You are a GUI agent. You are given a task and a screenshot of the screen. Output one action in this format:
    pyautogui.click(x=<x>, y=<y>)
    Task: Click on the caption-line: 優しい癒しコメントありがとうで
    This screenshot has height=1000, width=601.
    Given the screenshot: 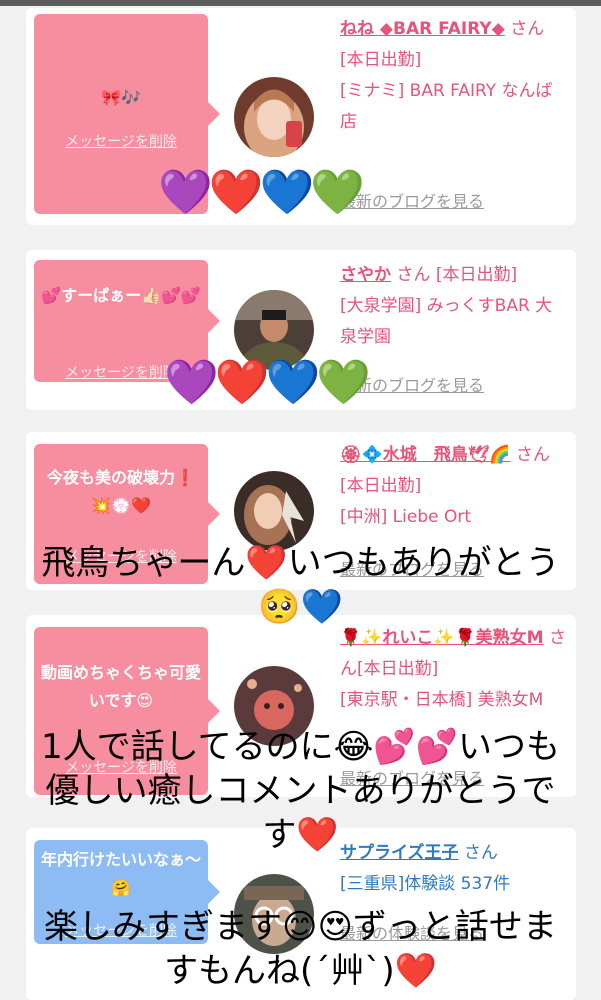 What is the action you would take?
    pyautogui.click(x=300, y=791)
    